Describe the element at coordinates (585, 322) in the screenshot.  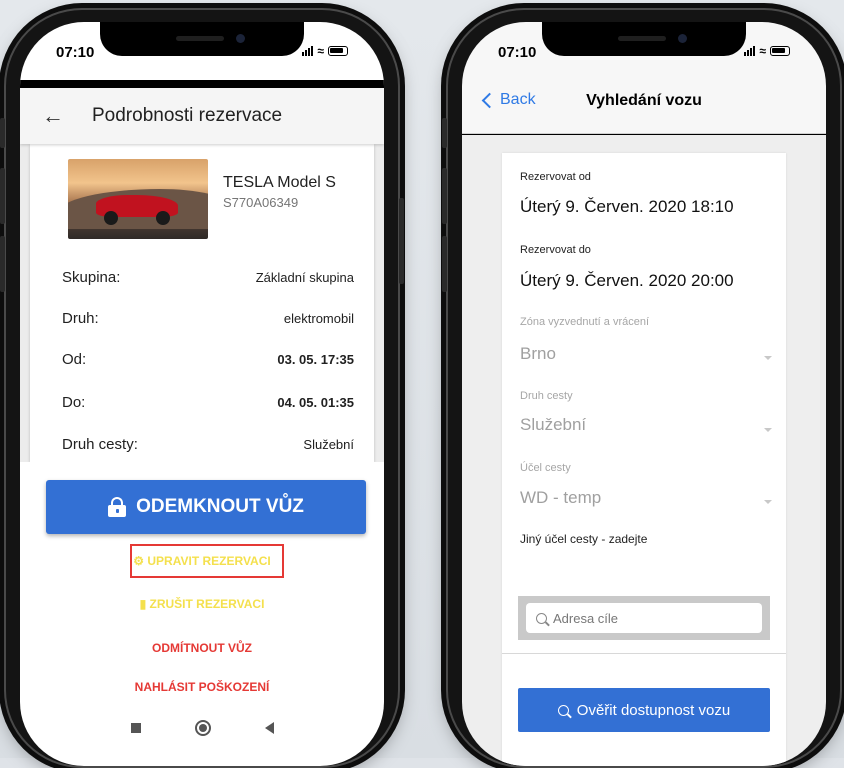
I see `zone-label: Zóna vyzvednutí a vrácení` at that location.